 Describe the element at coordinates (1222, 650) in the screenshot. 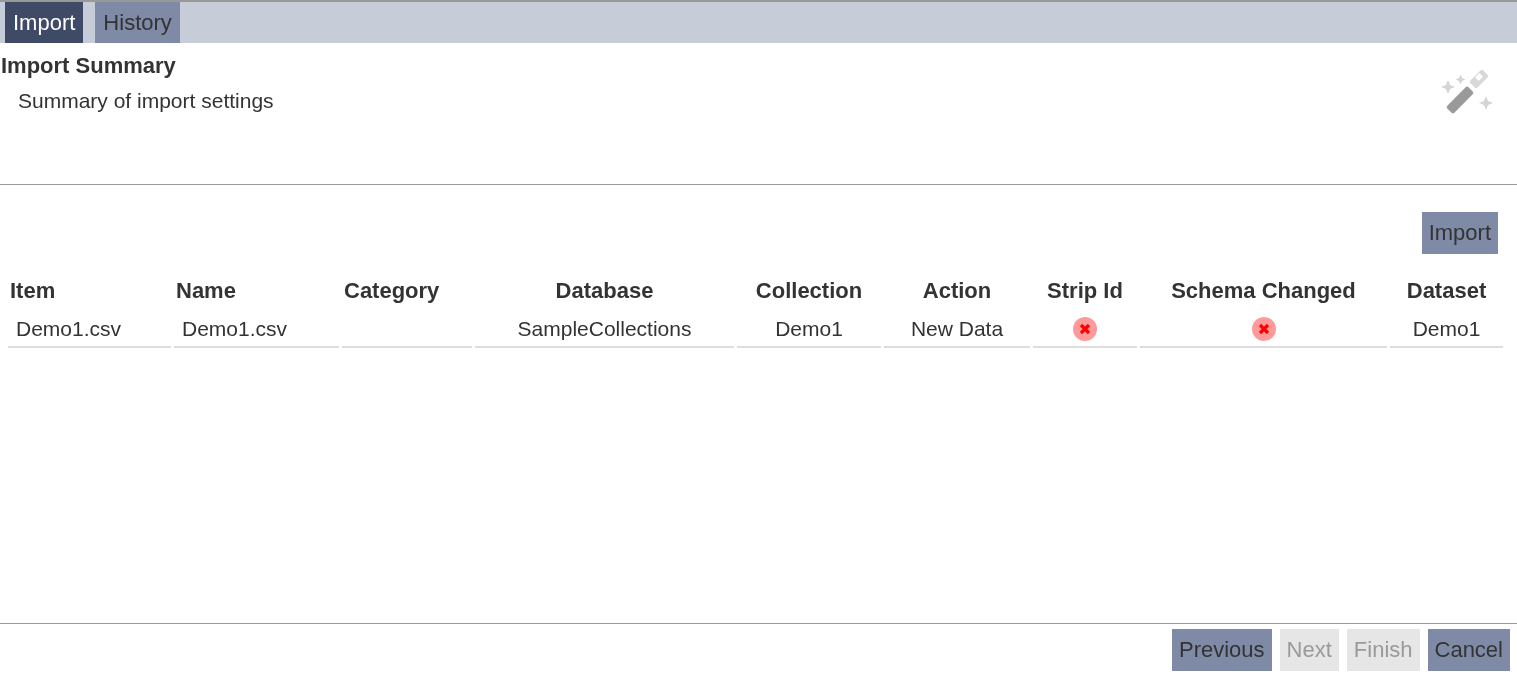

I see `wizard-button: Previous` at that location.